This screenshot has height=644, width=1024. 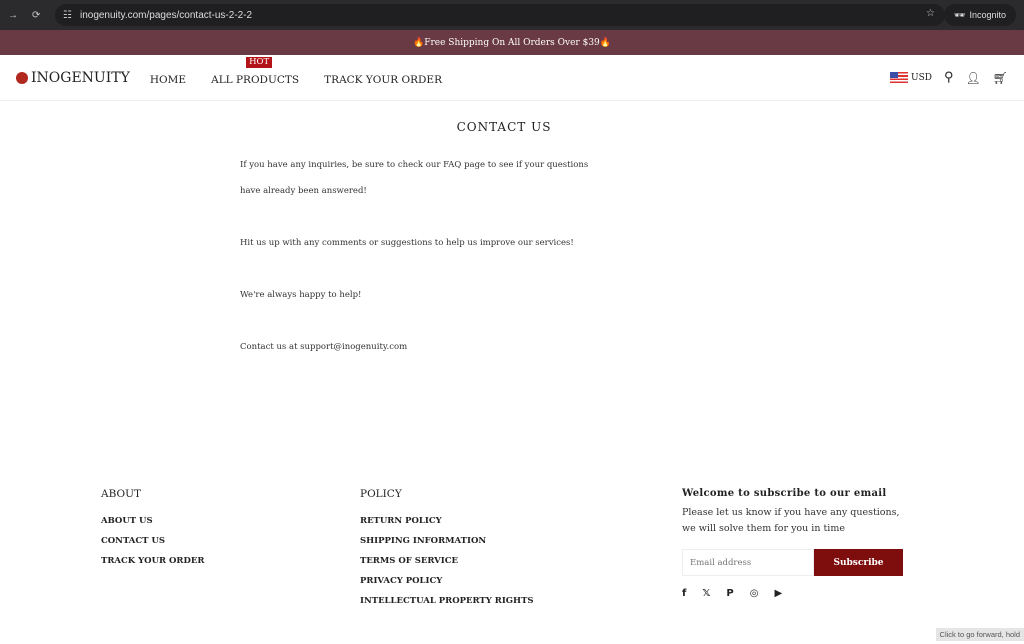 What do you see at coordinates (729, 593) in the screenshot?
I see `pinterest-icon: P` at bounding box center [729, 593].